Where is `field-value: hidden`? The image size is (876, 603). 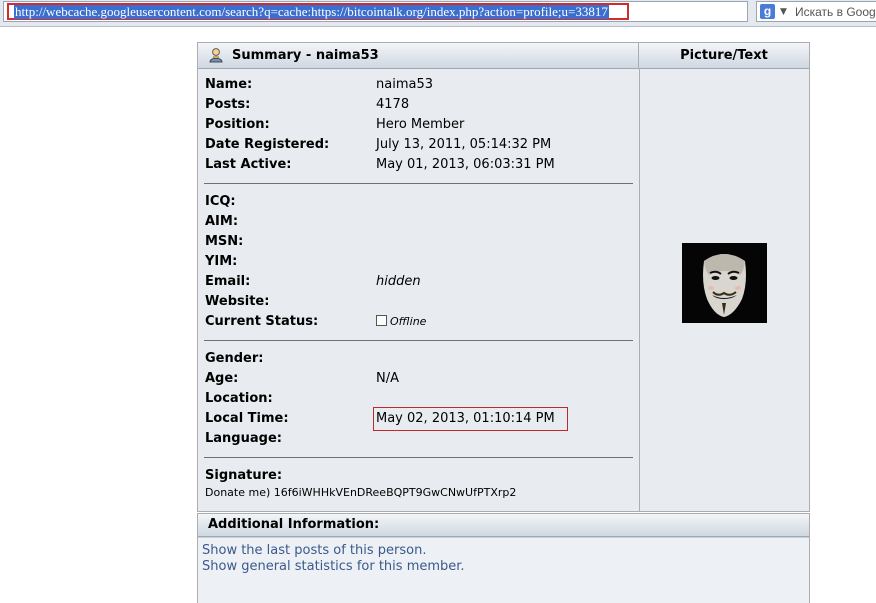
field-value: hidden is located at coordinates (398, 281).